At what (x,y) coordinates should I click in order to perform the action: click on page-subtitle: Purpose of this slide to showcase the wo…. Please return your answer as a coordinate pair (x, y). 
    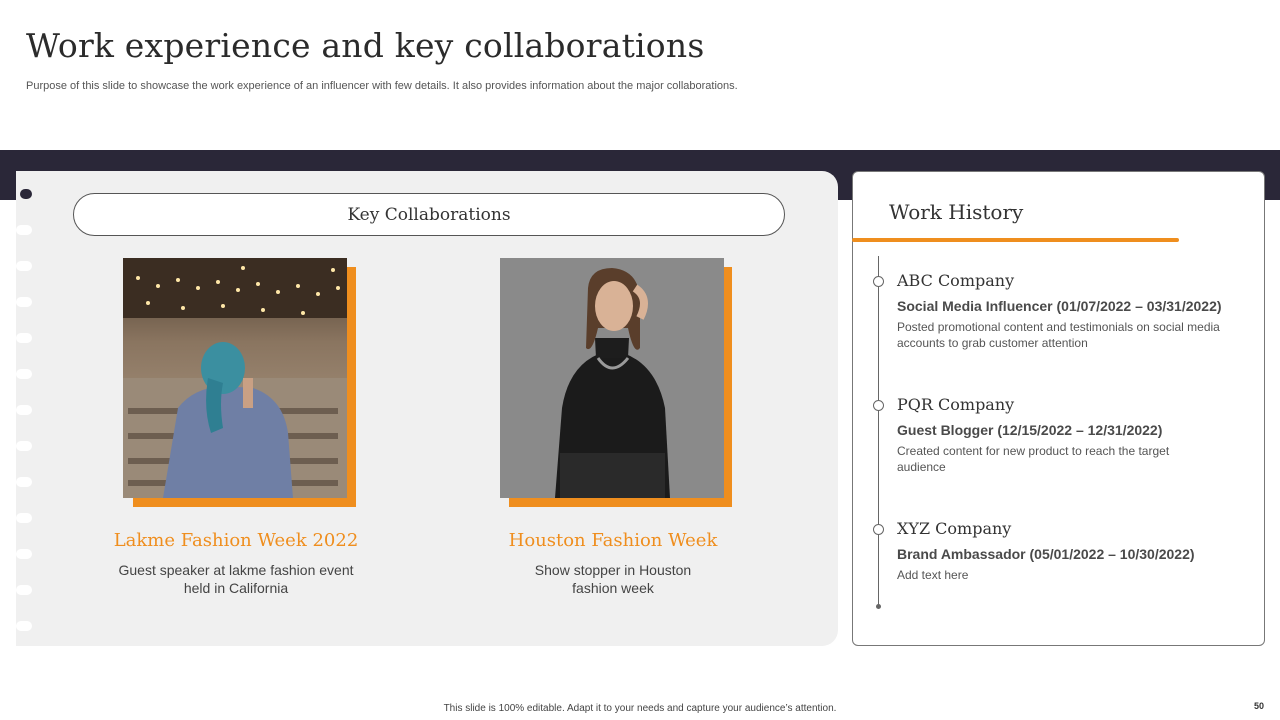
    Looking at the image, I should click on (382, 86).